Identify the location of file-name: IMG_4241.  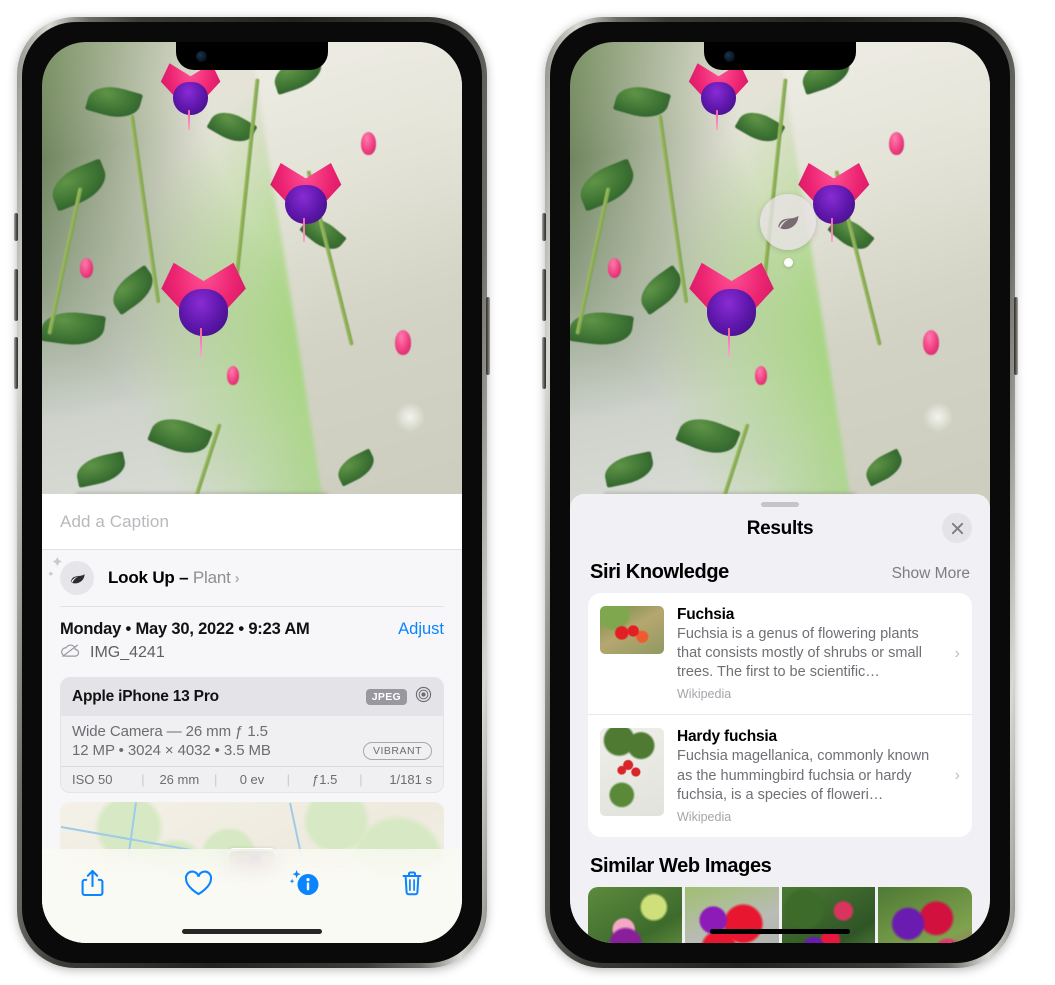
(127, 652).